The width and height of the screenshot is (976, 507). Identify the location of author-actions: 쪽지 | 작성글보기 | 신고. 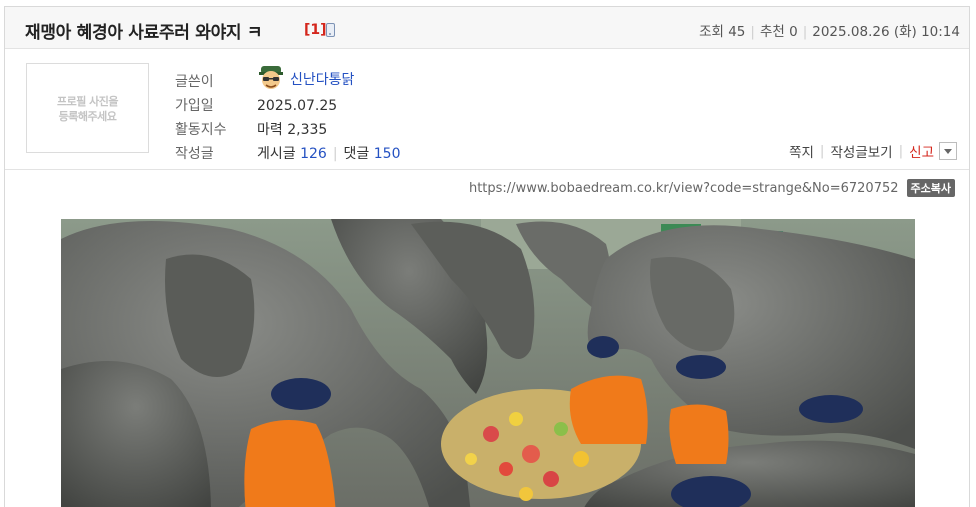
(873, 151).